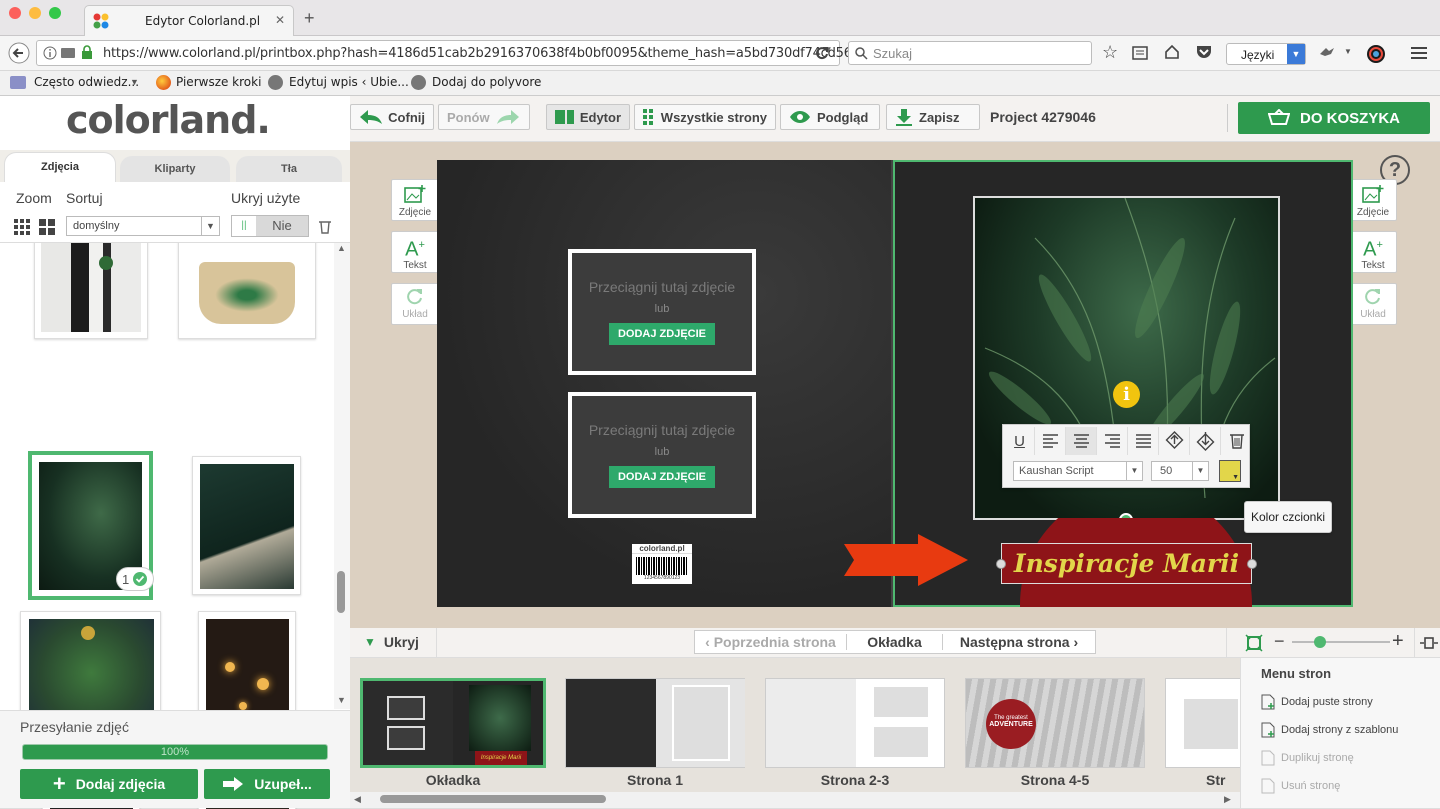  Describe the element at coordinates (309, 18) in the screenshot. I see `new-tab-icon: +` at that location.